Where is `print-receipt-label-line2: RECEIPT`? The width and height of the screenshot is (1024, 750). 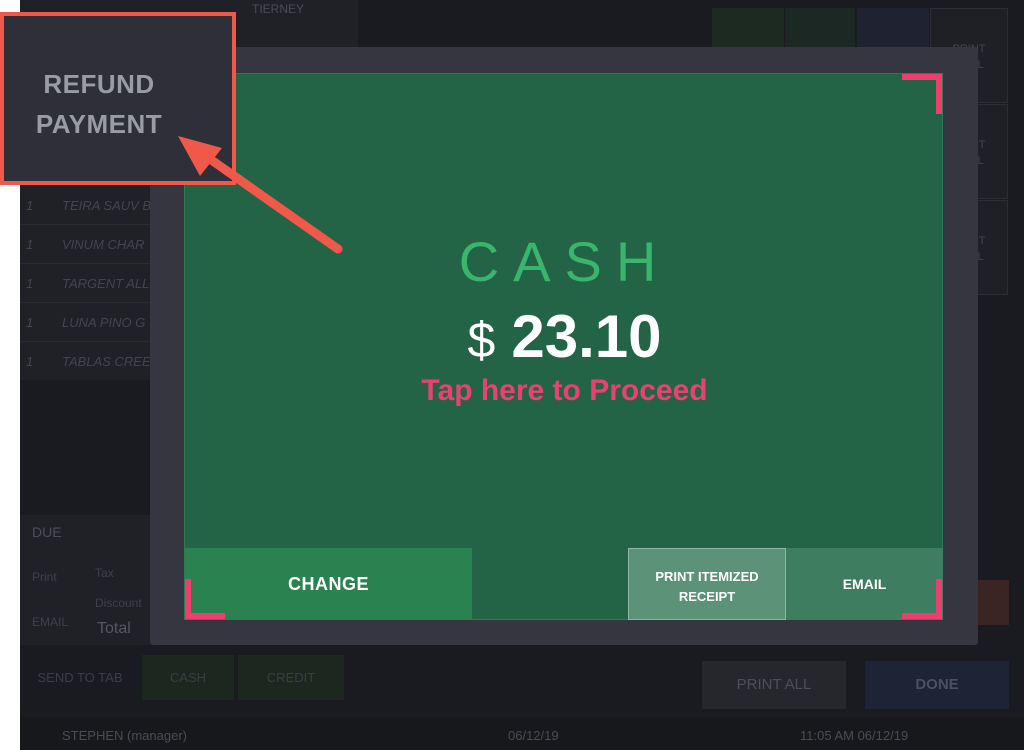 print-receipt-label-line2: RECEIPT is located at coordinates (707, 596).